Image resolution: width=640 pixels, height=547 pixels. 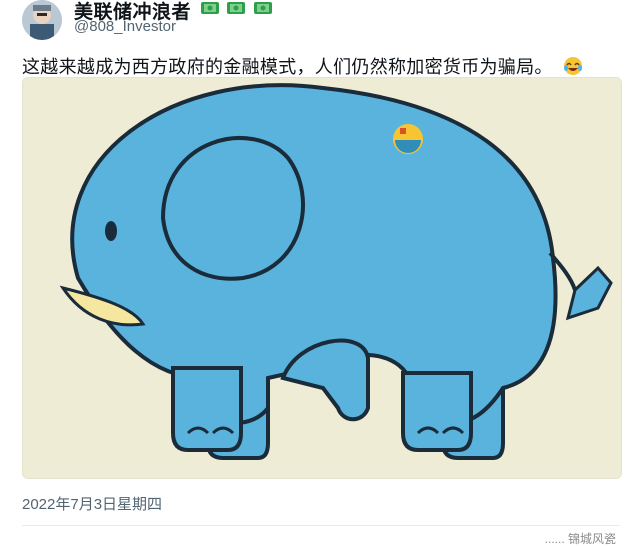 I want to click on author-handle: @808_Investor, so click(x=125, y=26).